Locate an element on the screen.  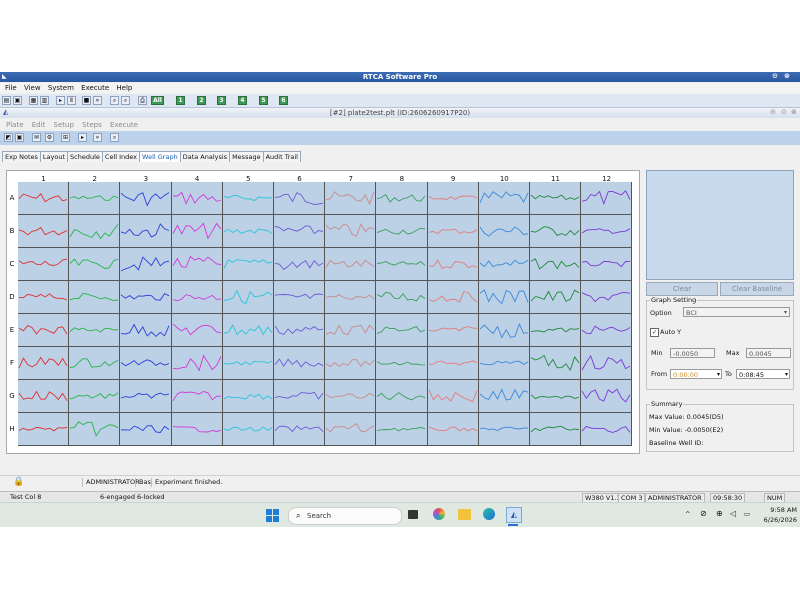
auto-y-checkbox: ✓ is located at coordinates (654, 332).